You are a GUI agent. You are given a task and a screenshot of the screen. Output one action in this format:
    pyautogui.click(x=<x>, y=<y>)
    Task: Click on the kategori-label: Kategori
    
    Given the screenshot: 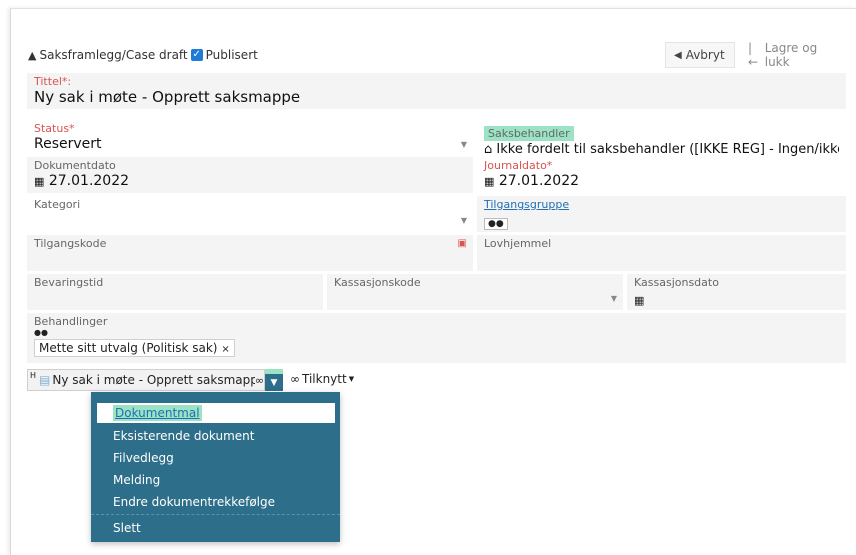 What is the action you would take?
    pyautogui.click(x=57, y=204)
    